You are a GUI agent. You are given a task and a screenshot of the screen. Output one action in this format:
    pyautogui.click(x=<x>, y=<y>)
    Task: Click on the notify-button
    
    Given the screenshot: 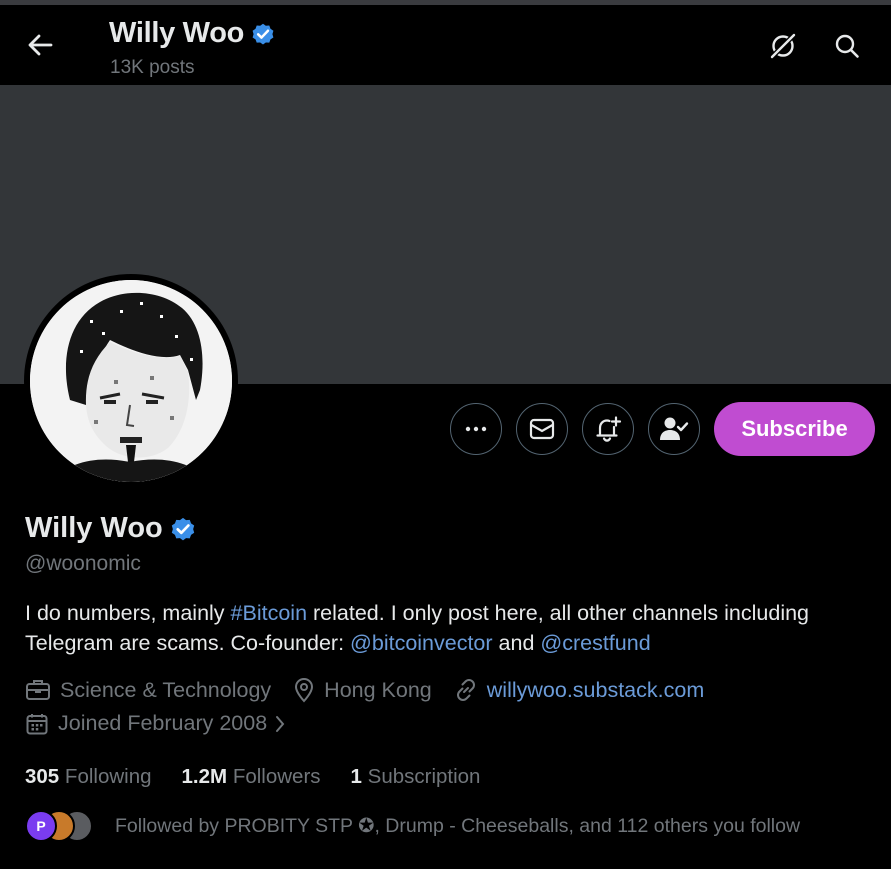 What is the action you would take?
    pyautogui.click(x=608, y=429)
    